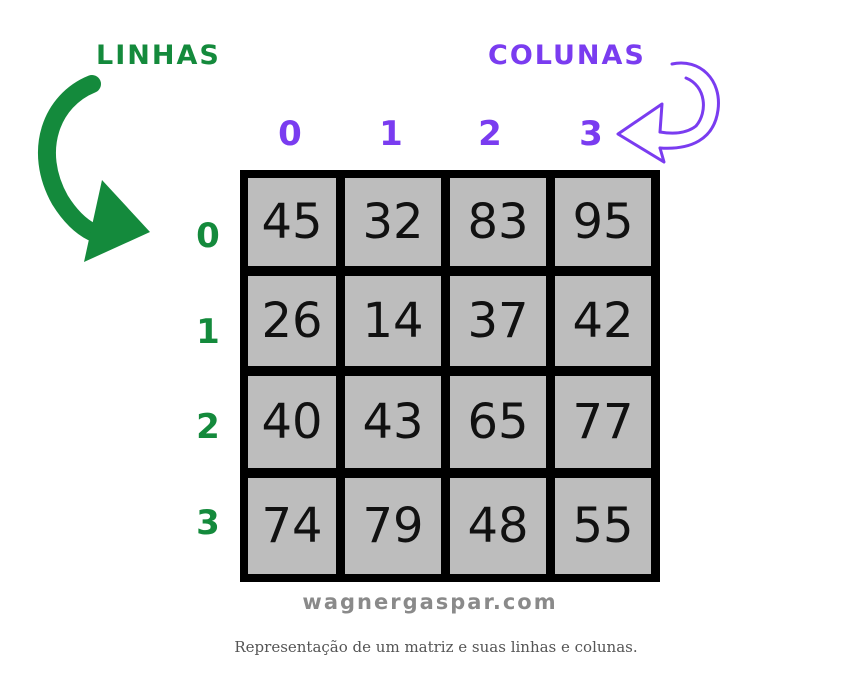  Describe the element at coordinates (208, 236) in the screenshot. I see `row-index-0: 0` at that location.